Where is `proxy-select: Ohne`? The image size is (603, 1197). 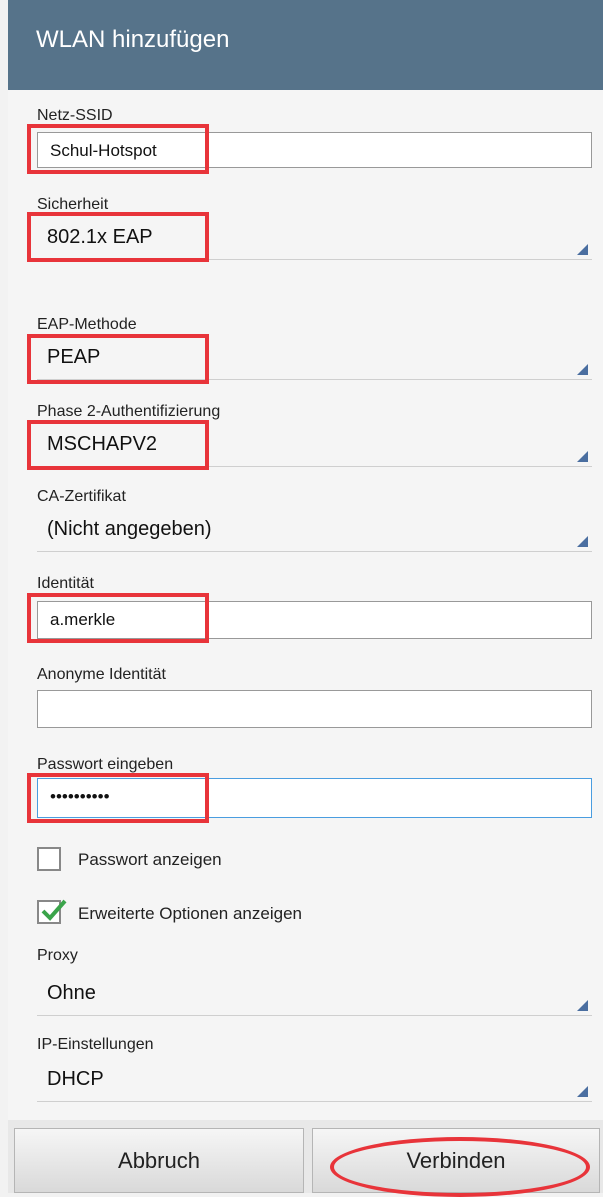 proxy-select: Ohne is located at coordinates (314, 994).